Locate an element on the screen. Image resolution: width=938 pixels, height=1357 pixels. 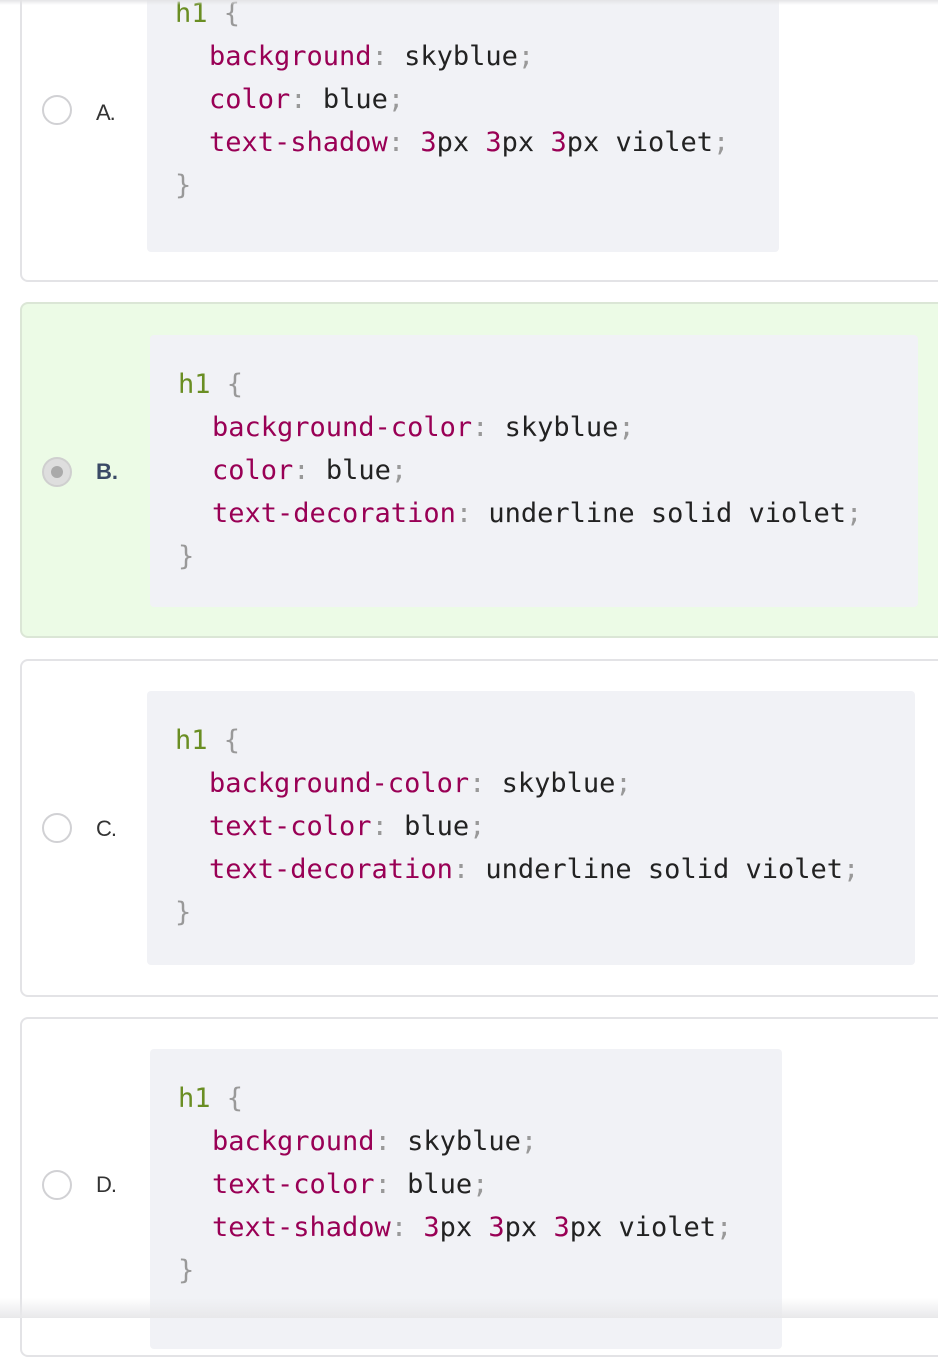
css-property: text-shadow is located at coordinates (301, 1227).